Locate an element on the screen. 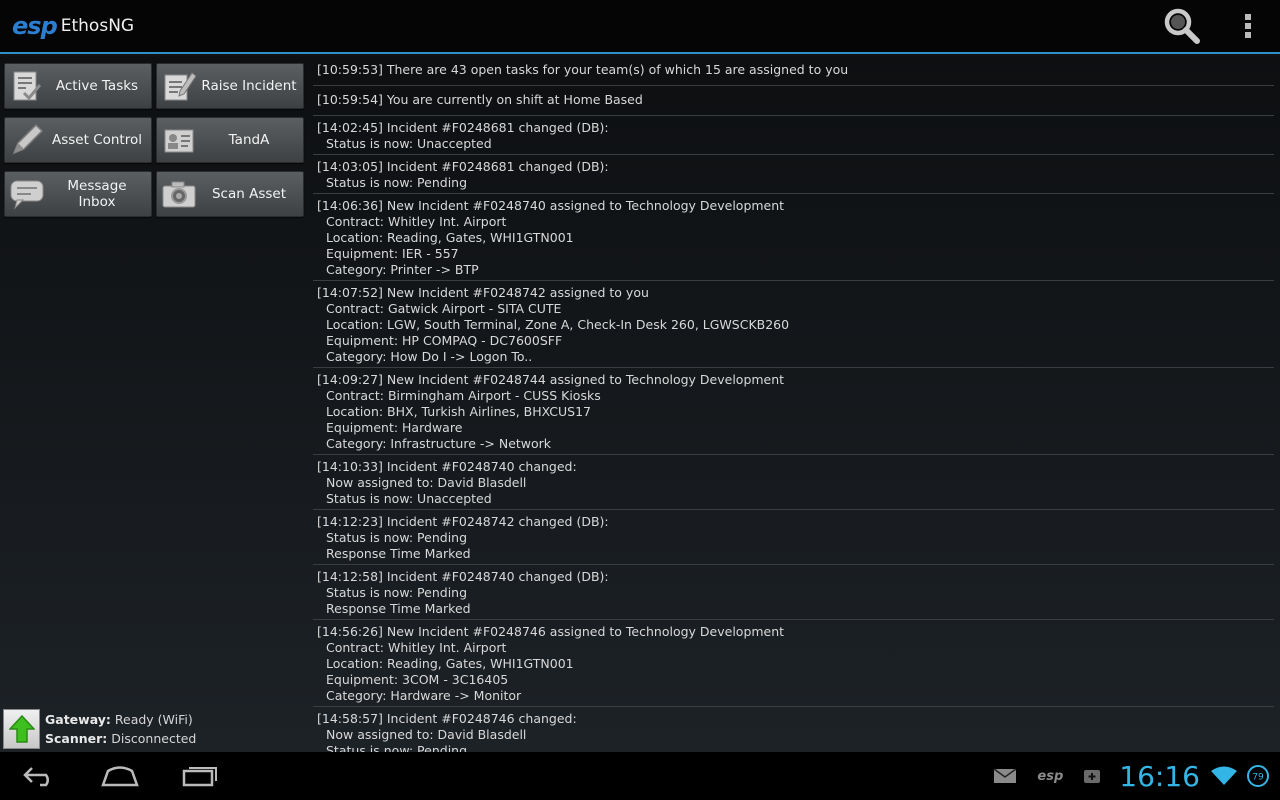  log-entry-detail: Equipment: Hardware is located at coordinates (394, 427).